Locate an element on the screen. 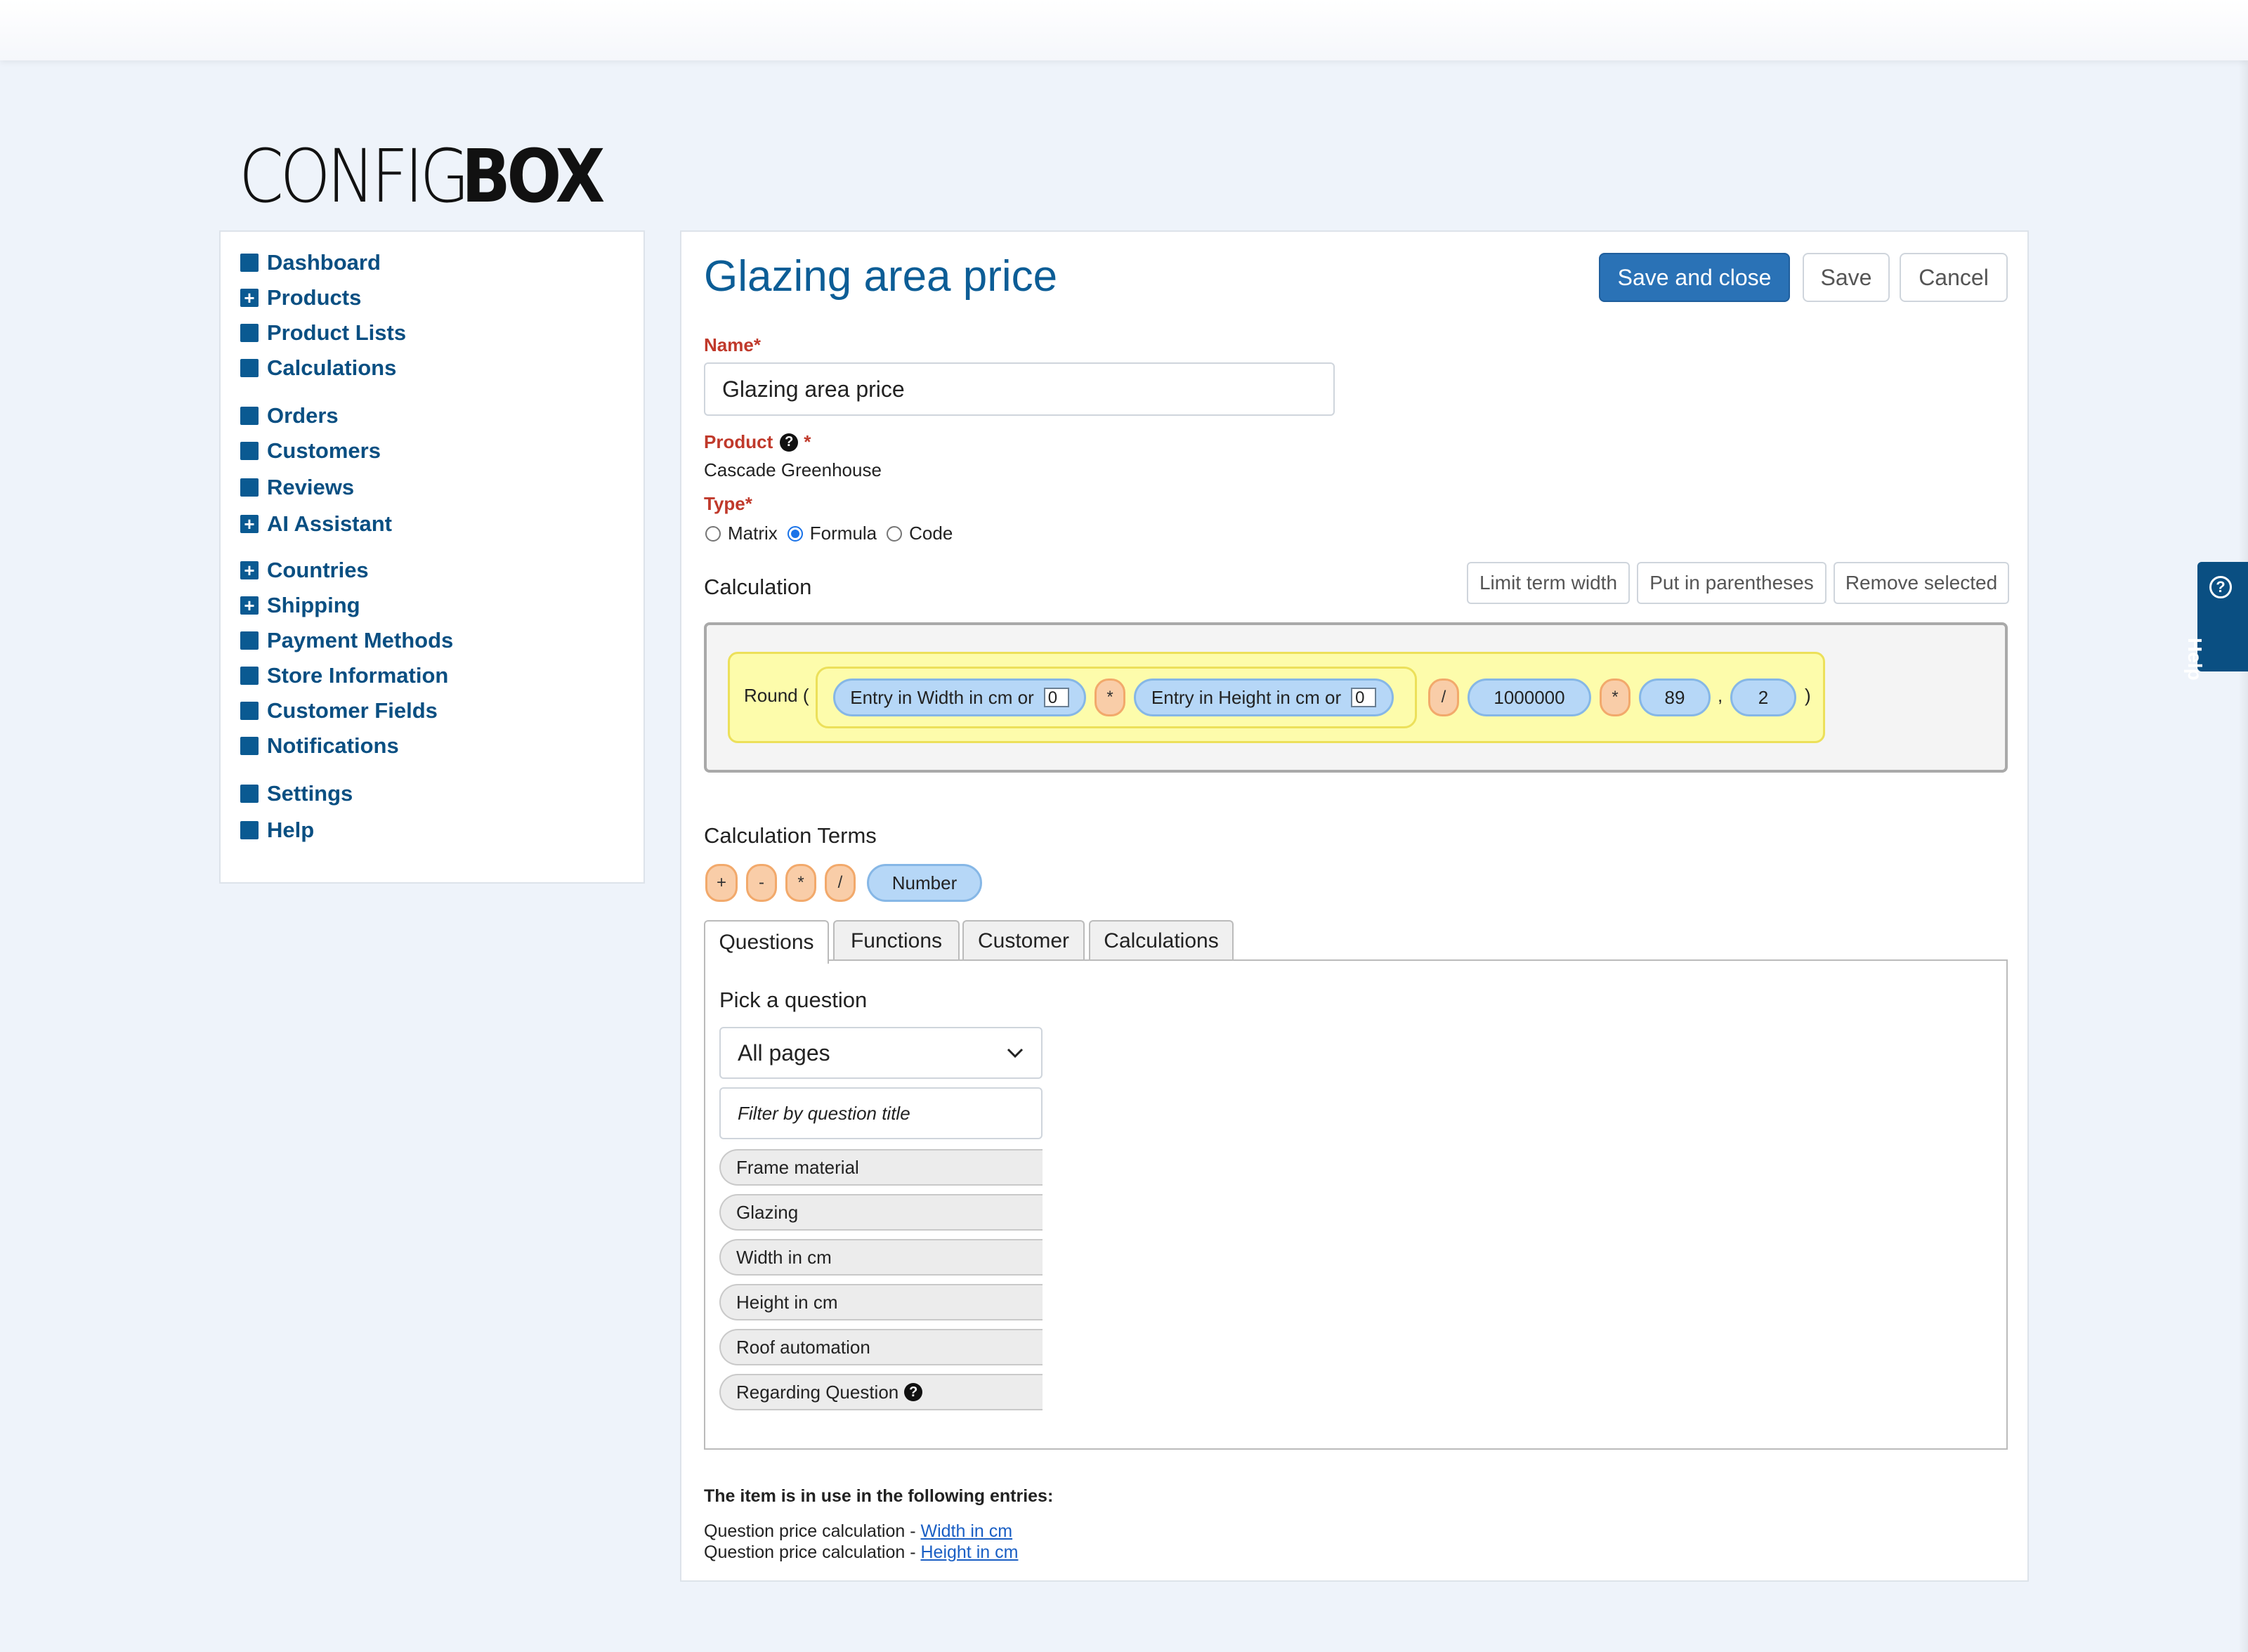 The image size is (2248, 1652). tab-calculations: Calculations is located at coordinates (1162, 940).